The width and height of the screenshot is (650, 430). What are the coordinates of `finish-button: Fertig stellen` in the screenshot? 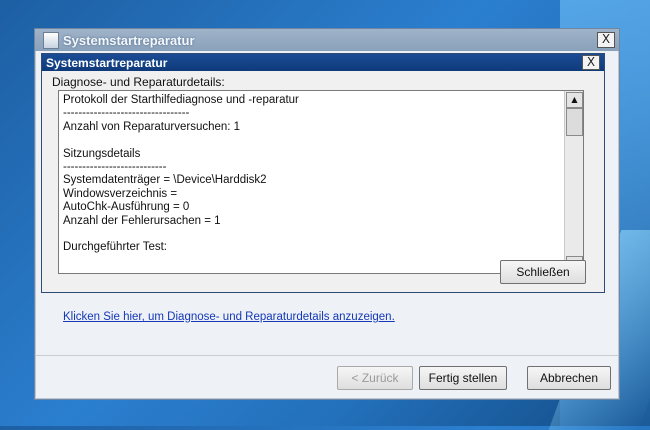 It's located at (463, 378).